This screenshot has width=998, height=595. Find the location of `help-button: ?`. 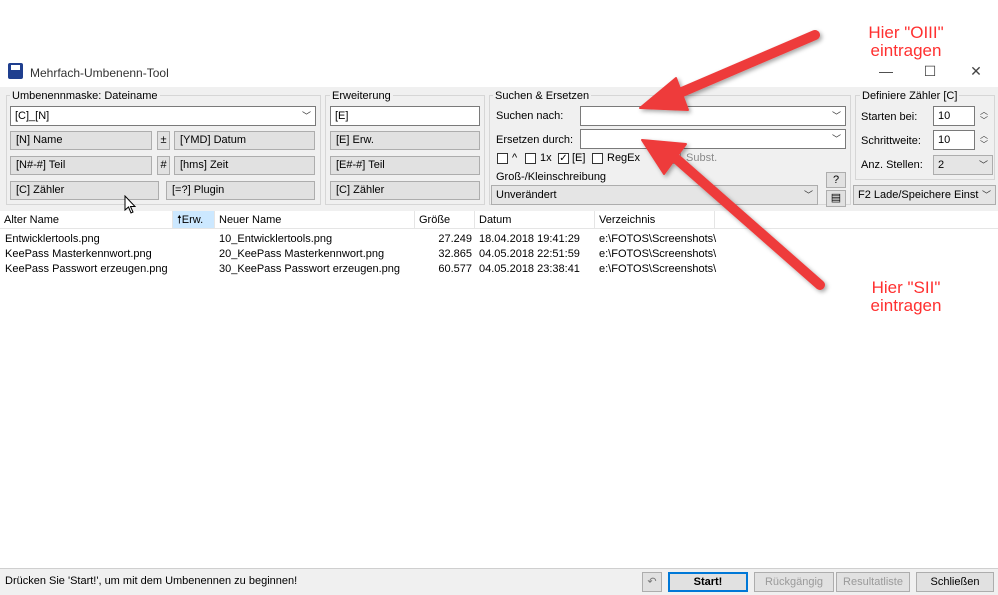

help-button: ? is located at coordinates (836, 180).